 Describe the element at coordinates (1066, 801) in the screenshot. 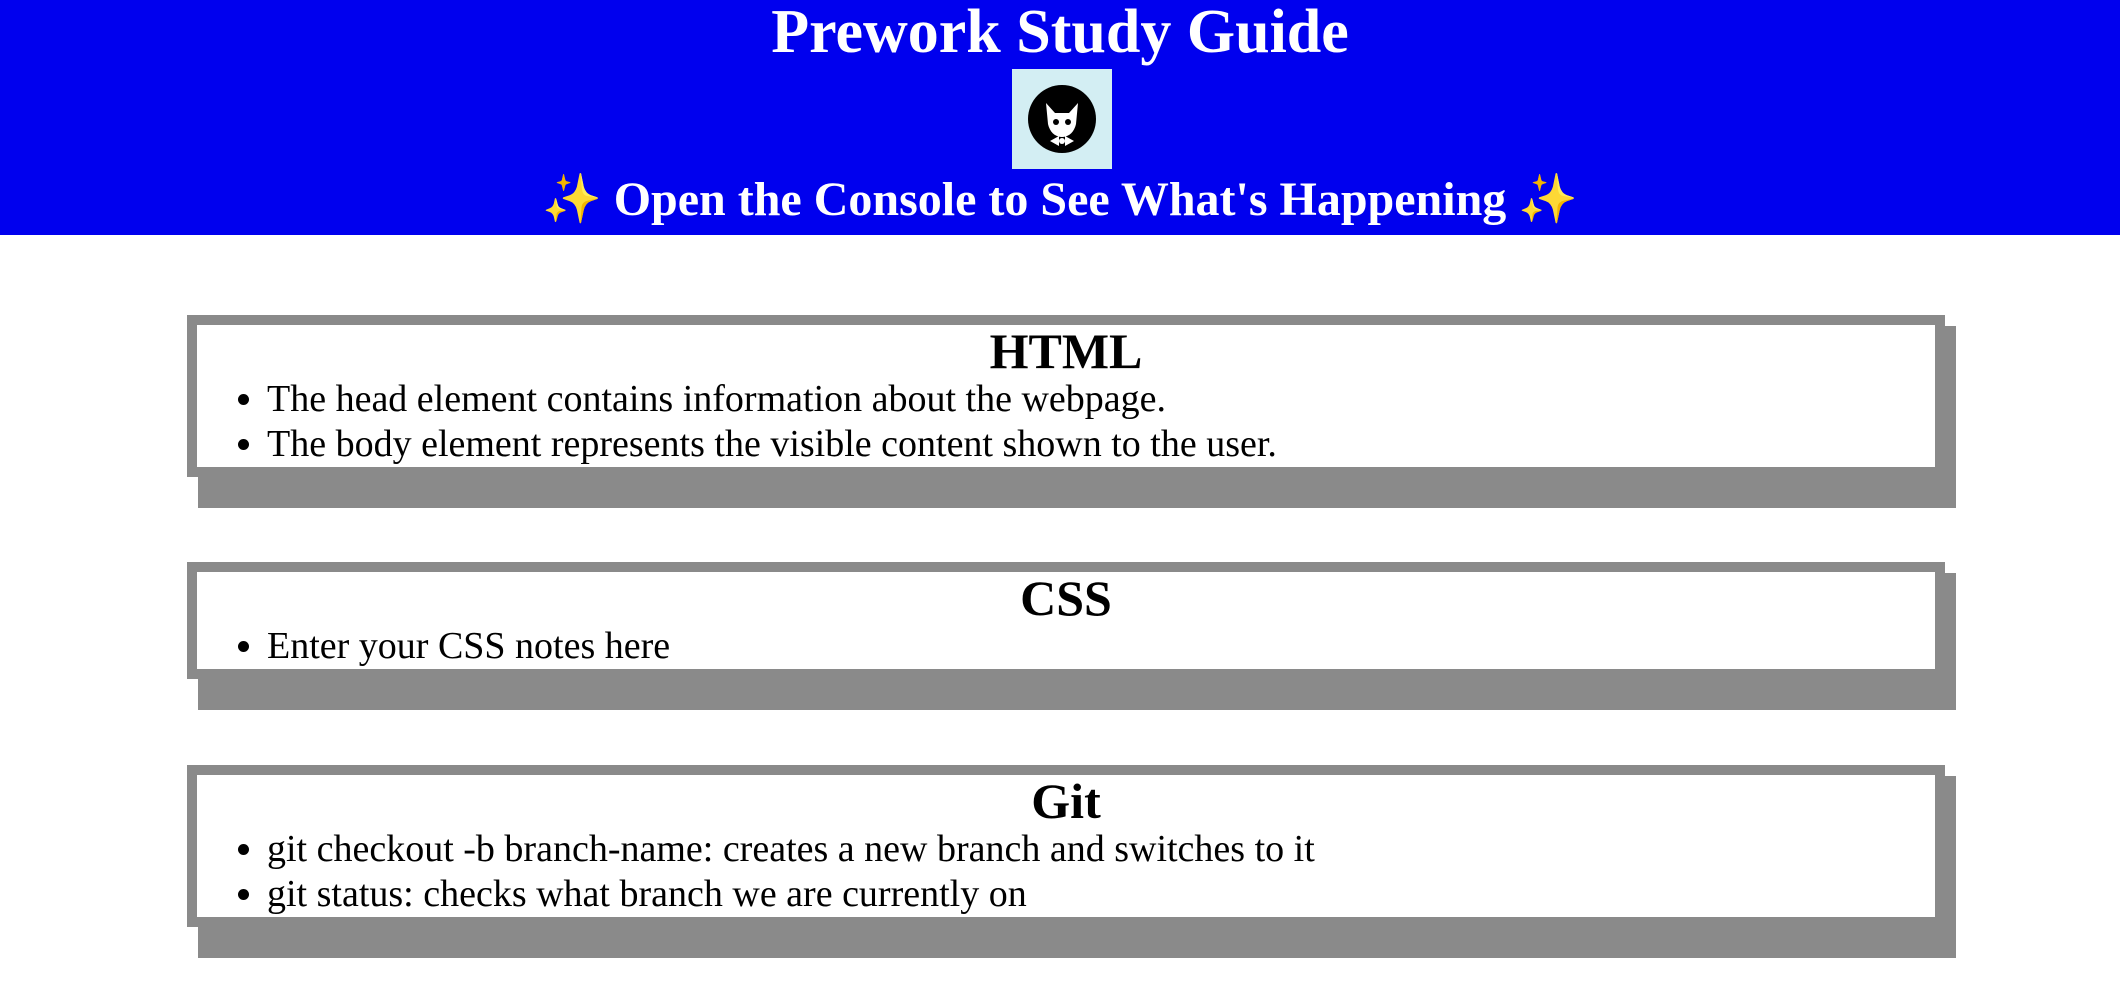

I see `section-title: Git` at that location.